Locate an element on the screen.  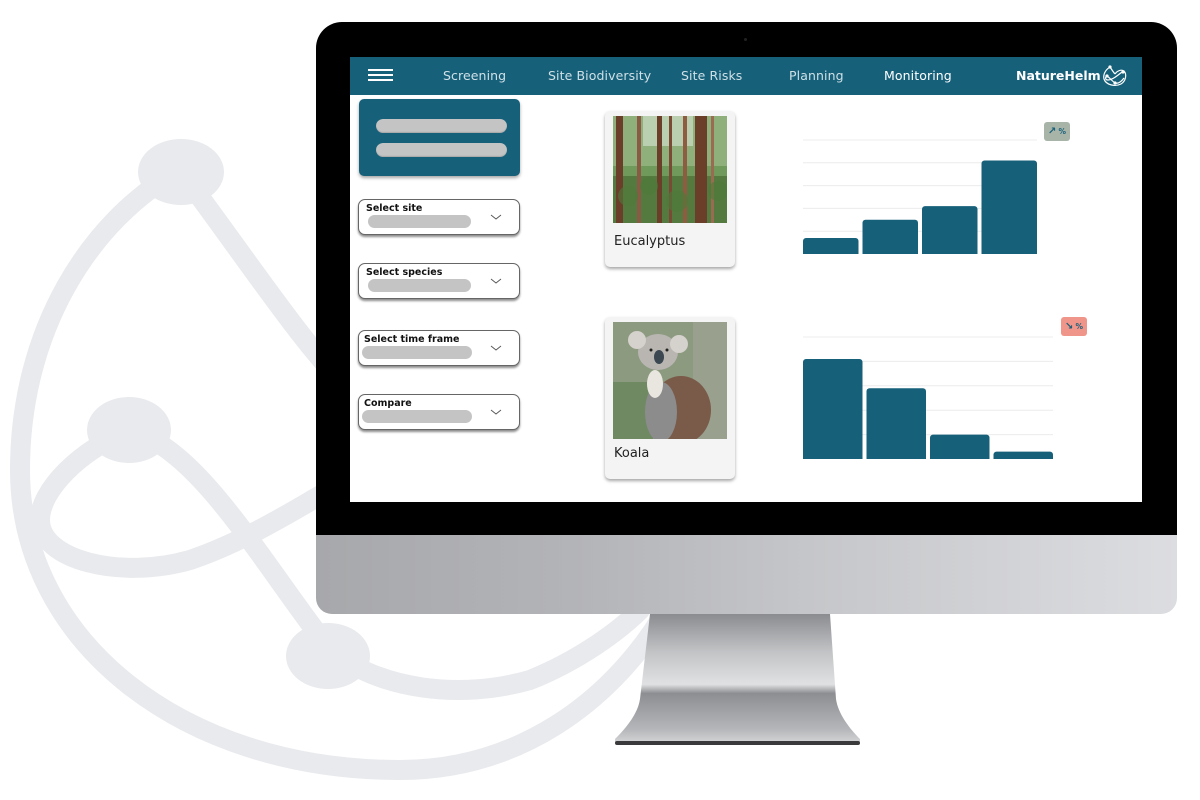
brand-name: NatureHelm is located at coordinates (1058, 75).